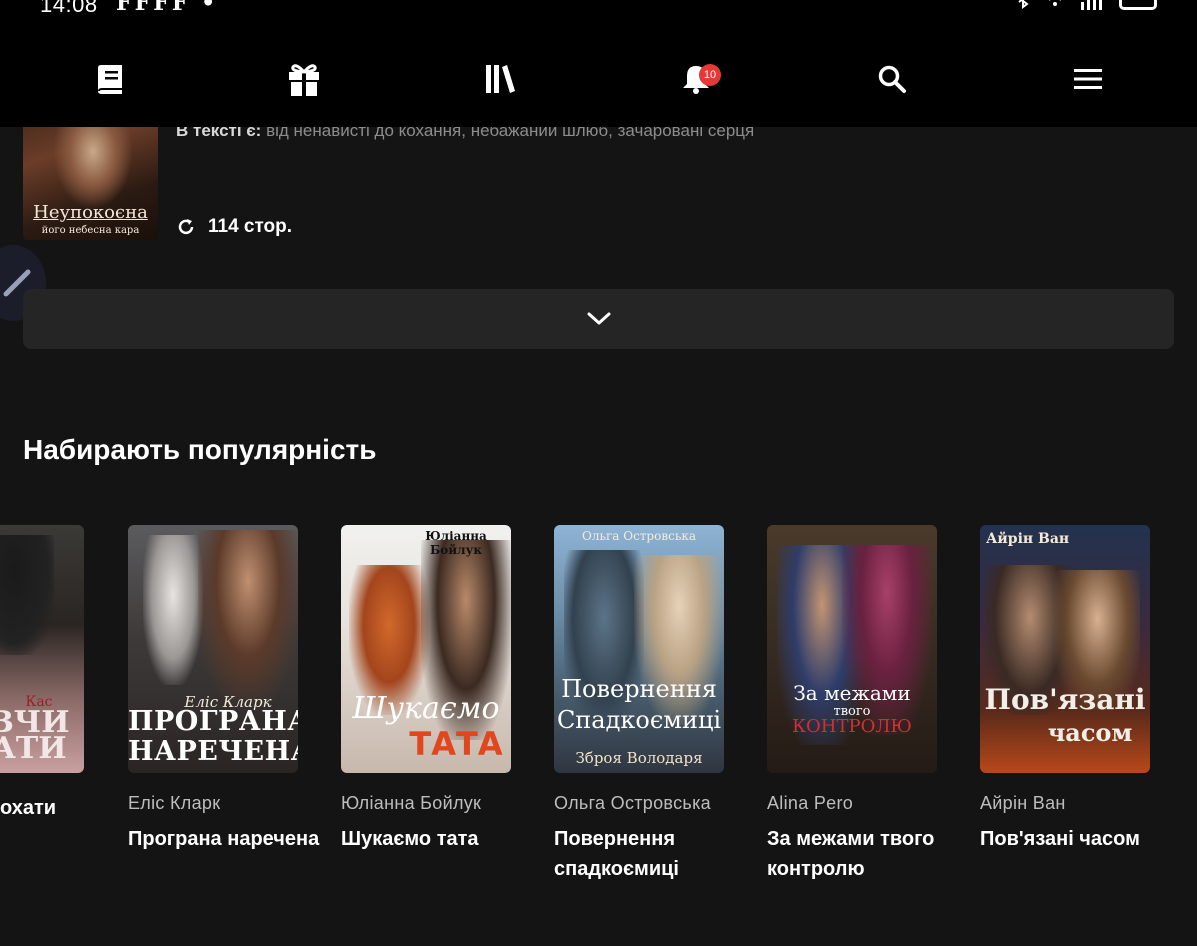  I want to click on book-title: Пов'язані часом, so click(1080, 839).